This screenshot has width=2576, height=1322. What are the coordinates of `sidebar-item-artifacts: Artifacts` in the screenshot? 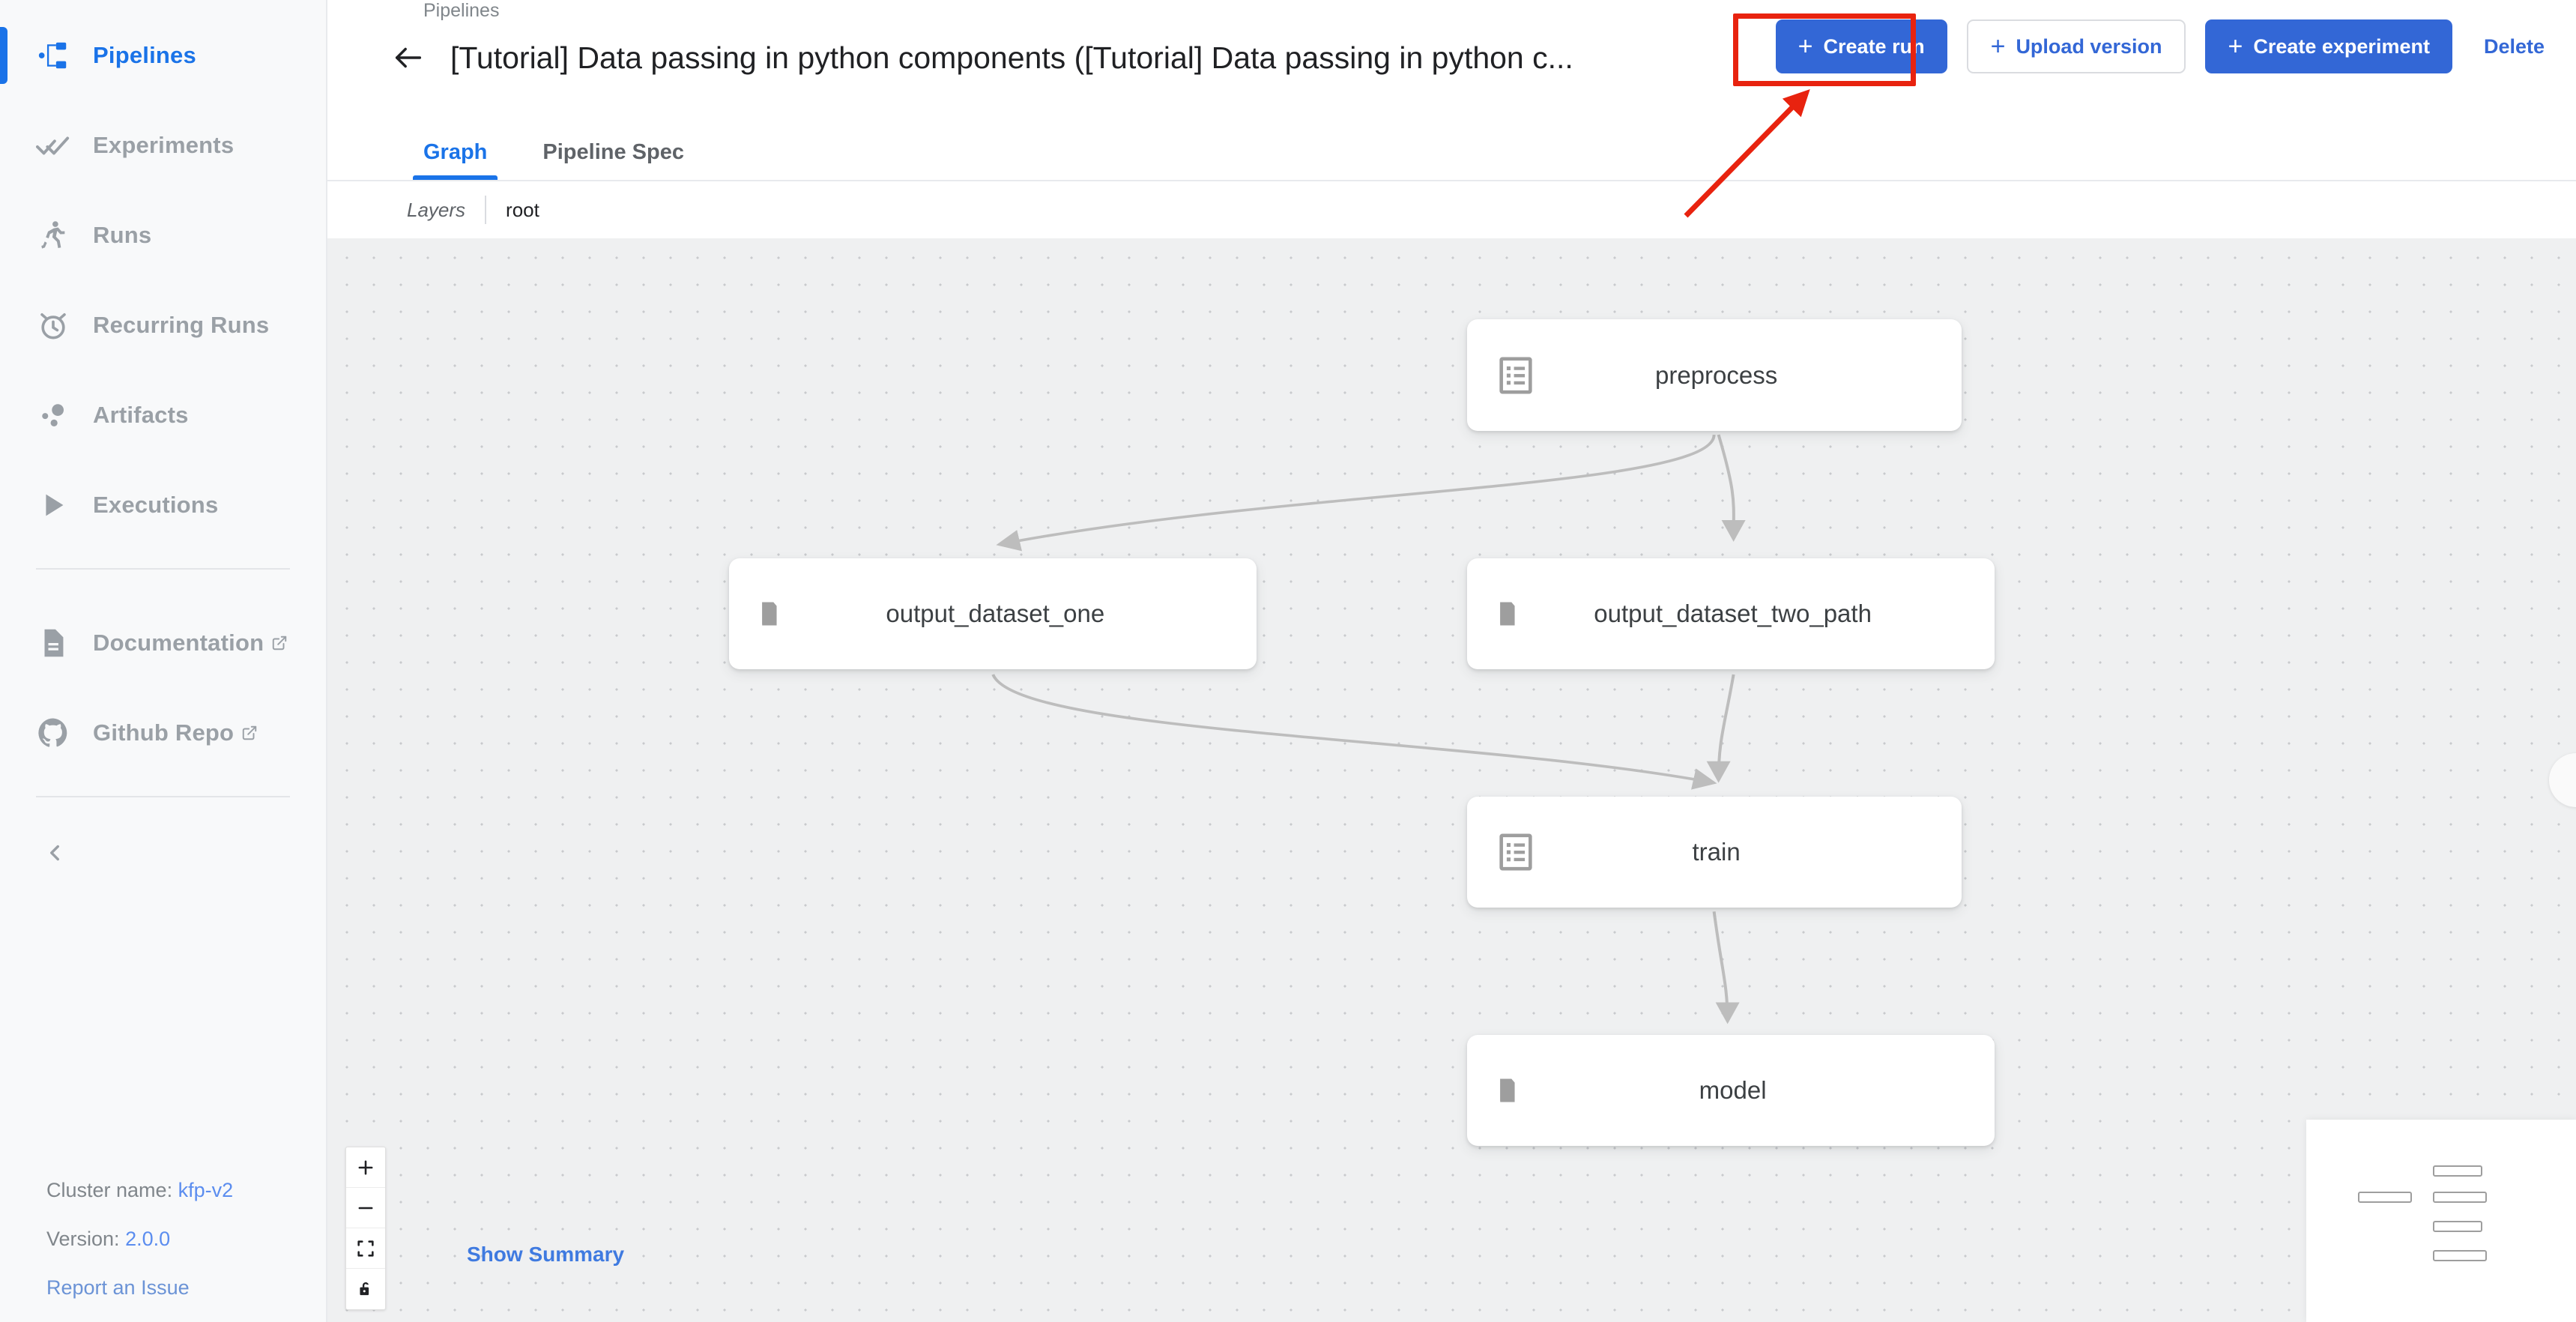 It's located at (163, 415).